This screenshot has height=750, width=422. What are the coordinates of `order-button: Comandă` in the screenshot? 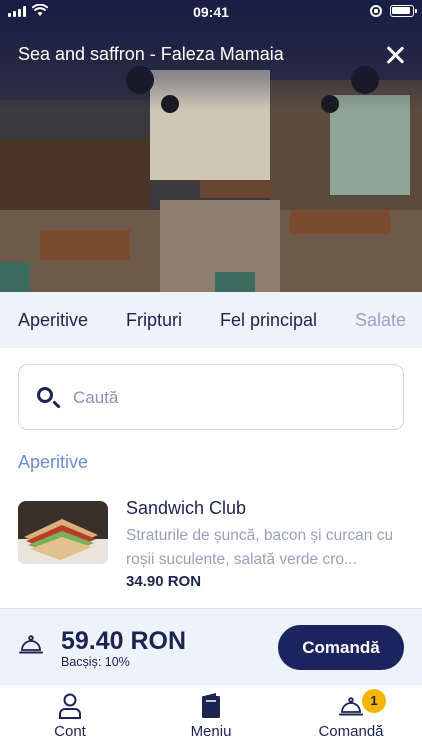 It's located at (341, 647).